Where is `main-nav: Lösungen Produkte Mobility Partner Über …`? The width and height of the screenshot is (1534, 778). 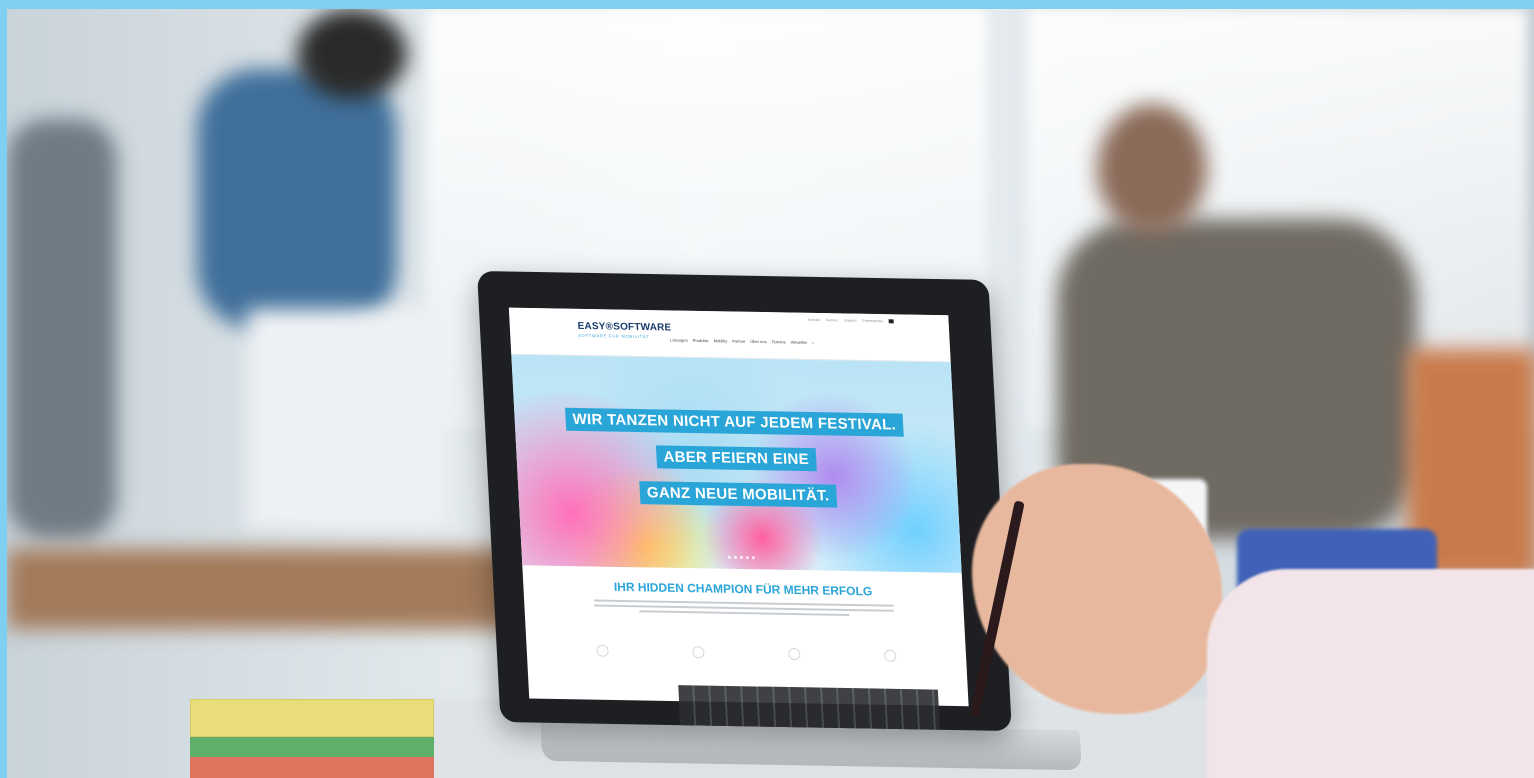 main-nav: Lösungen Produkte Mobility Partner Über … is located at coordinates (742, 341).